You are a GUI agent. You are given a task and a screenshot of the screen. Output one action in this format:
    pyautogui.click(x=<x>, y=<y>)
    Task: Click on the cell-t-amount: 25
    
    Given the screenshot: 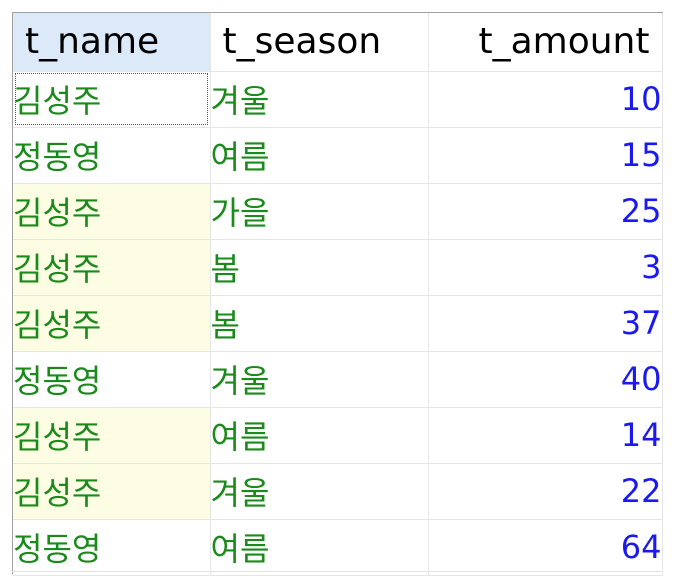 What is the action you would take?
    pyautogui.click(x=545, y=211)
    